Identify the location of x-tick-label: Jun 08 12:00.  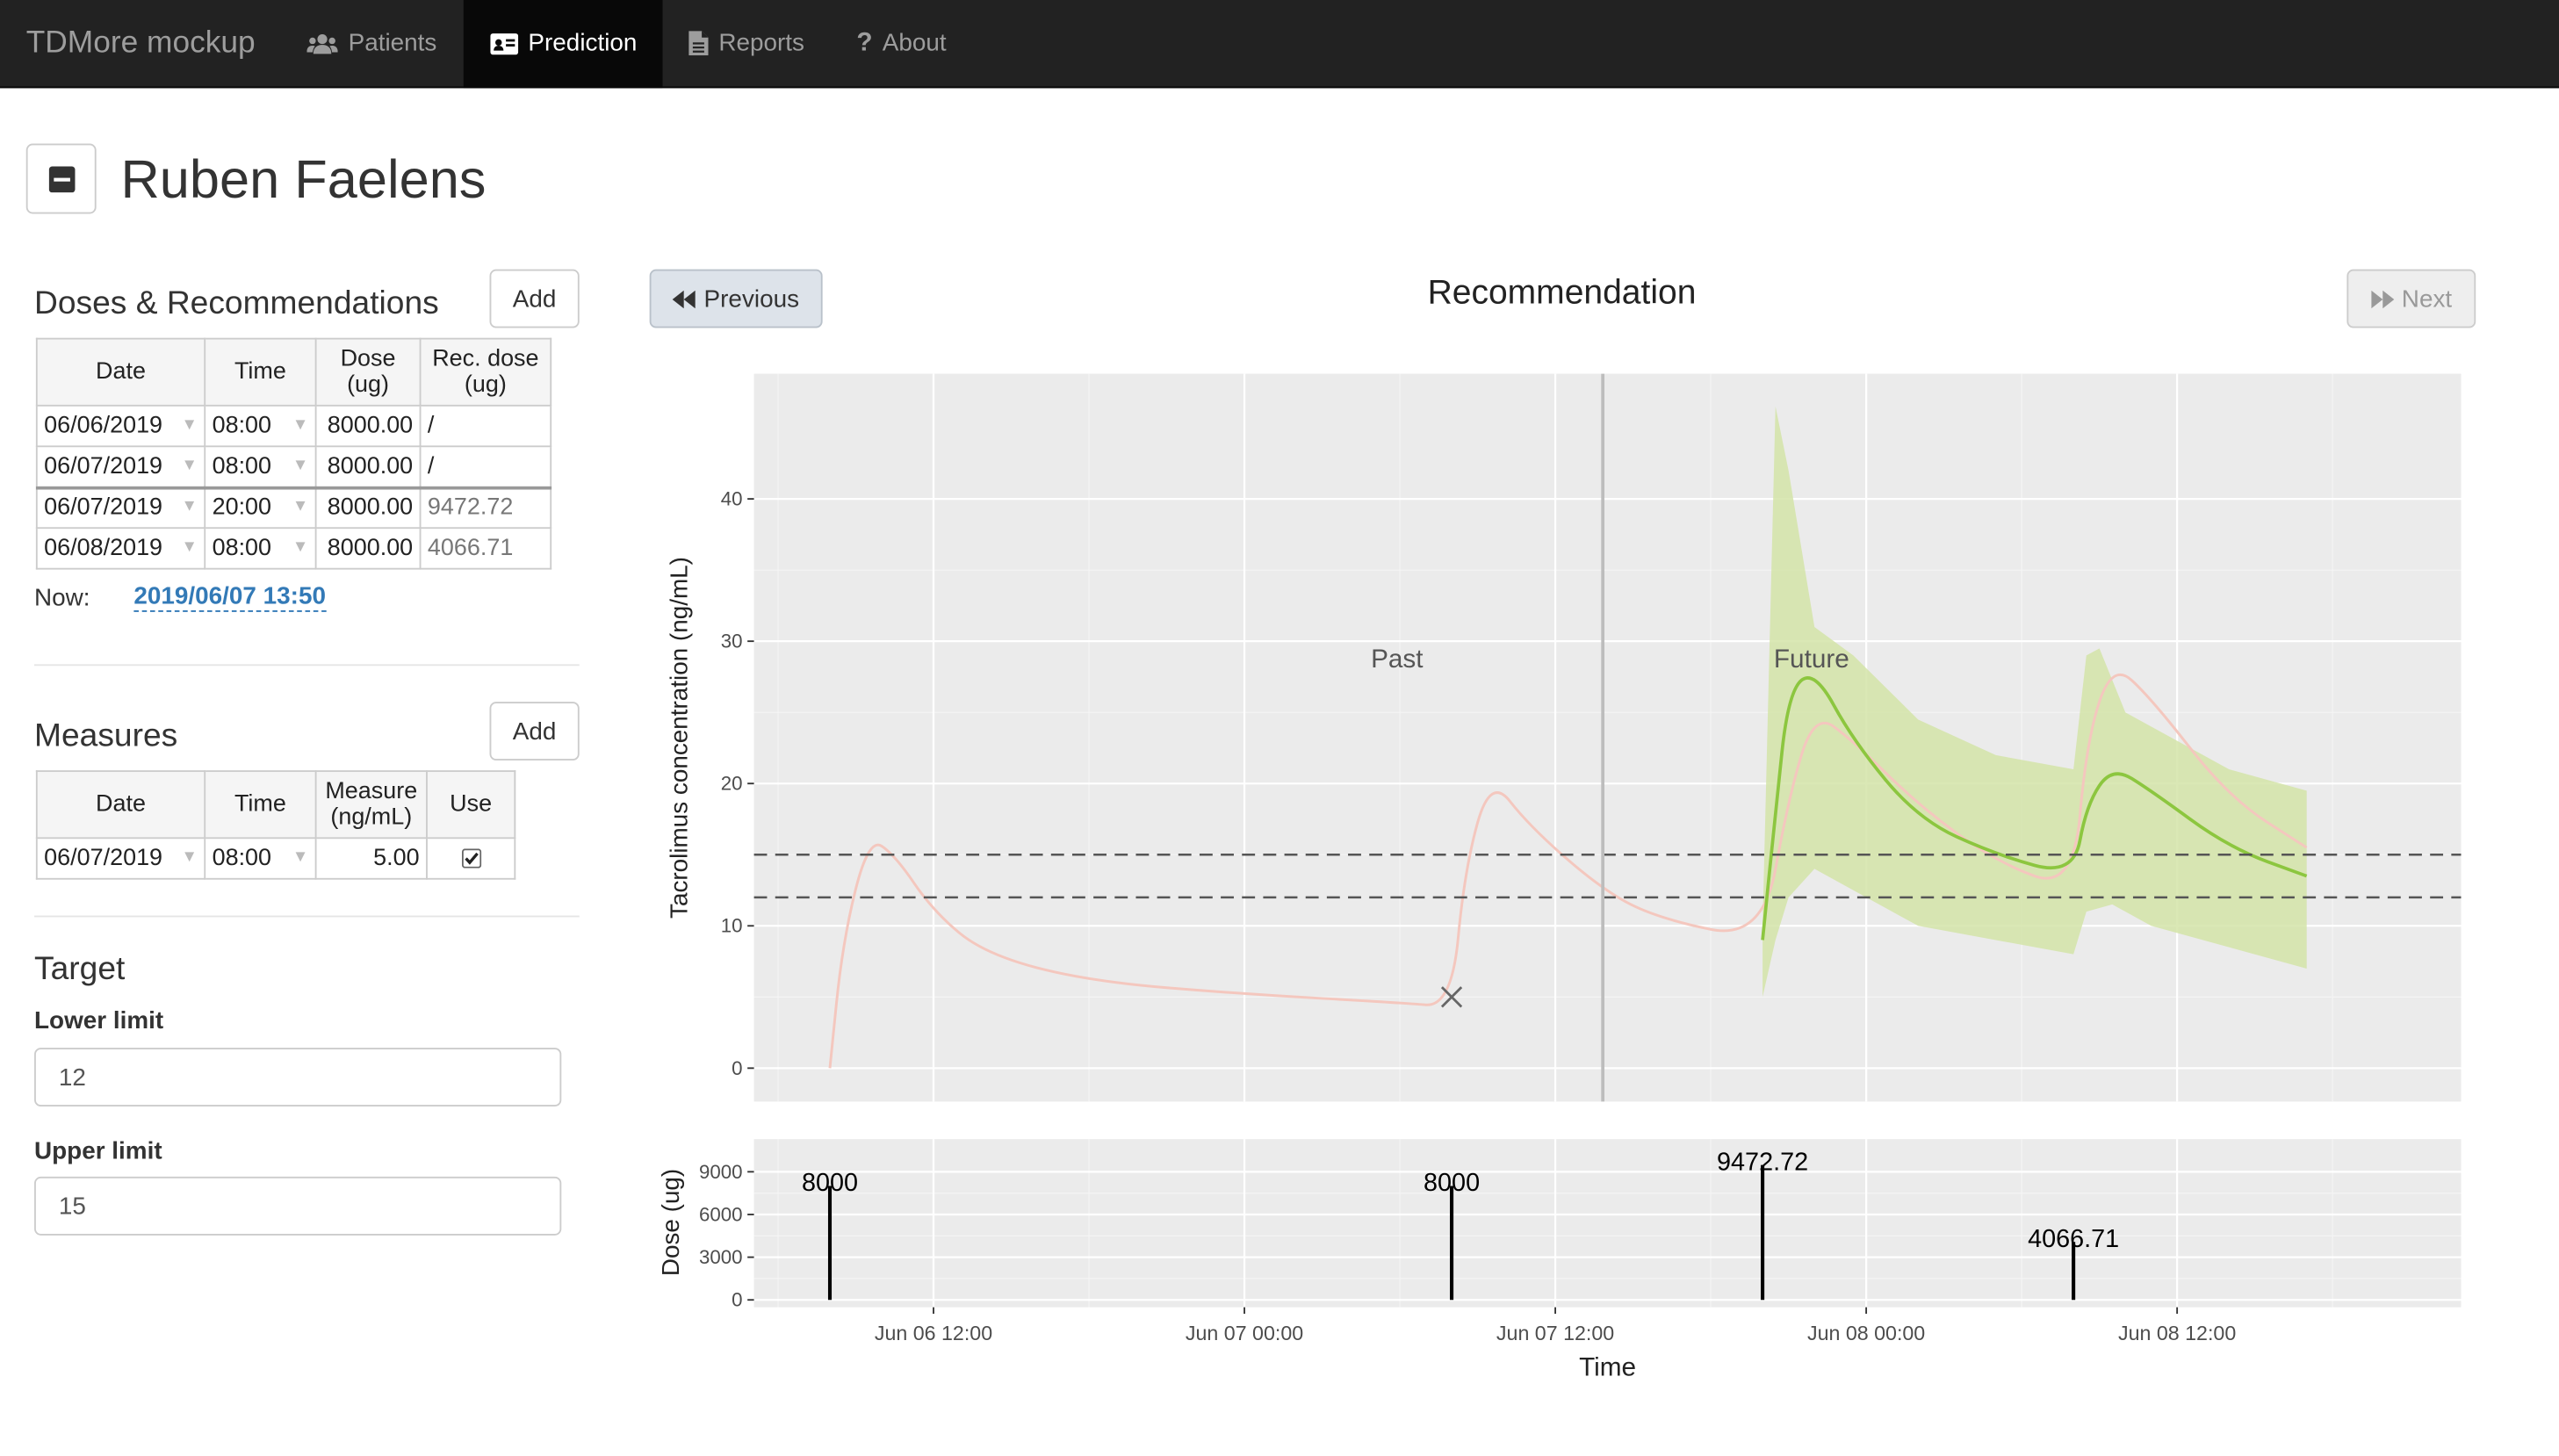
(2177, 1333).